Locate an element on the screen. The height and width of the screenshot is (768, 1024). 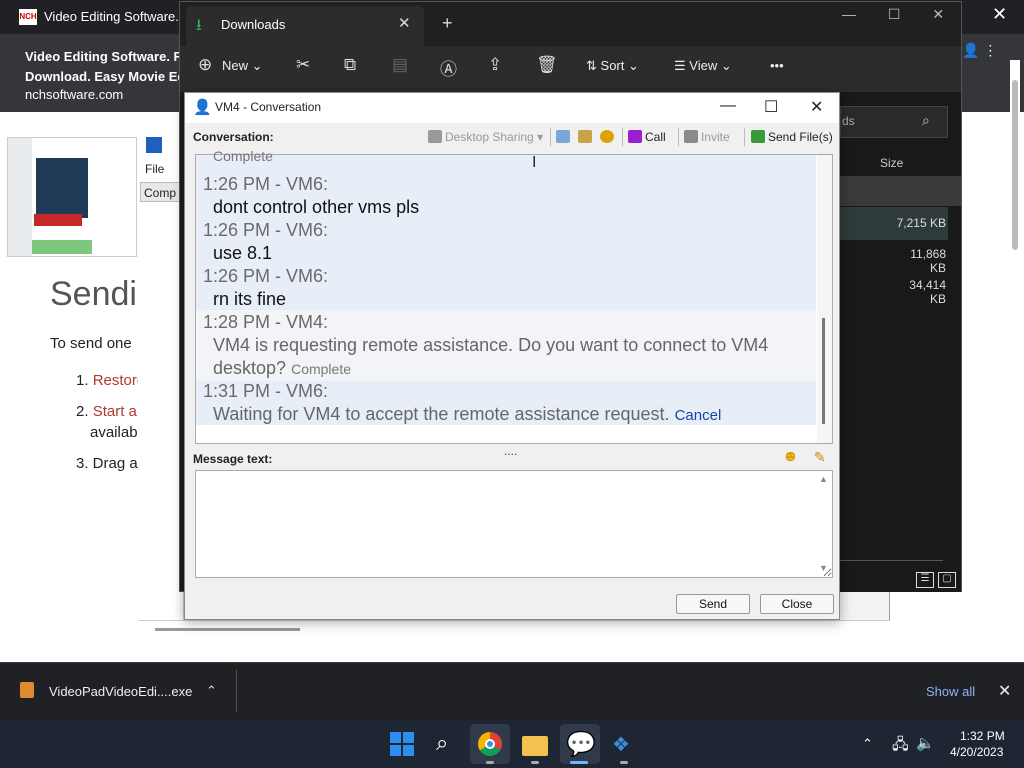
details-view-icon: ☰ is located at coordinates (925, 580).